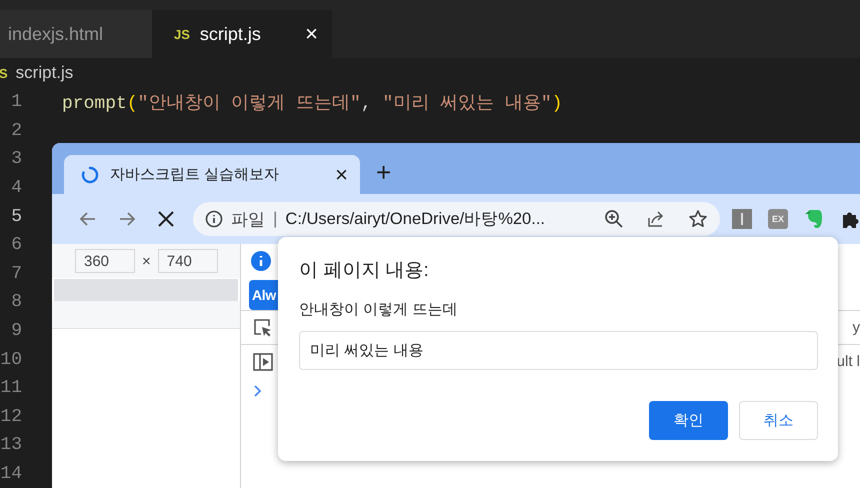 This screenshot has height=488, width=860. What do you see at coordinates (688, 420) in the screenshot?
I see `confirm-button: 확인` at bounding box center [688, 420].